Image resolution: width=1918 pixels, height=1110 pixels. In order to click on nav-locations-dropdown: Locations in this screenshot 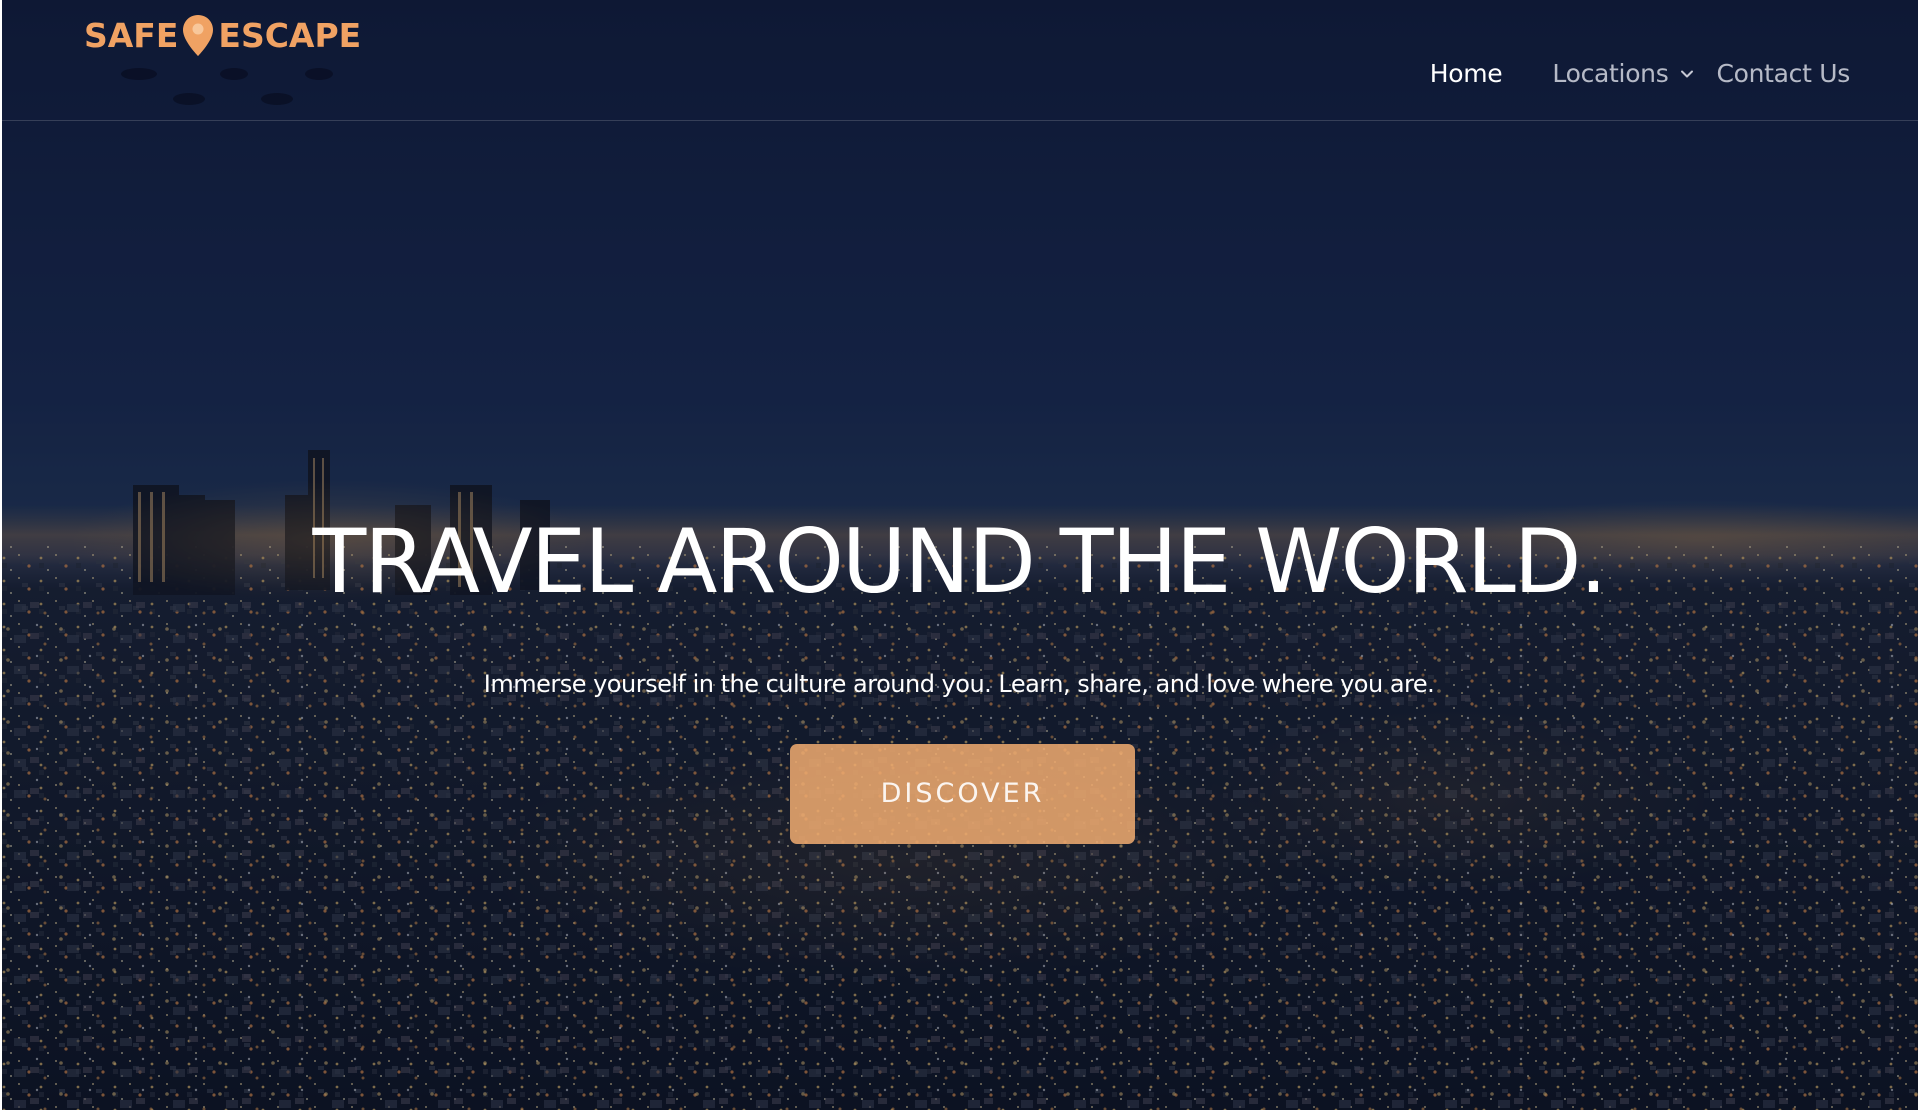, I will do `click(1623, 73)`.